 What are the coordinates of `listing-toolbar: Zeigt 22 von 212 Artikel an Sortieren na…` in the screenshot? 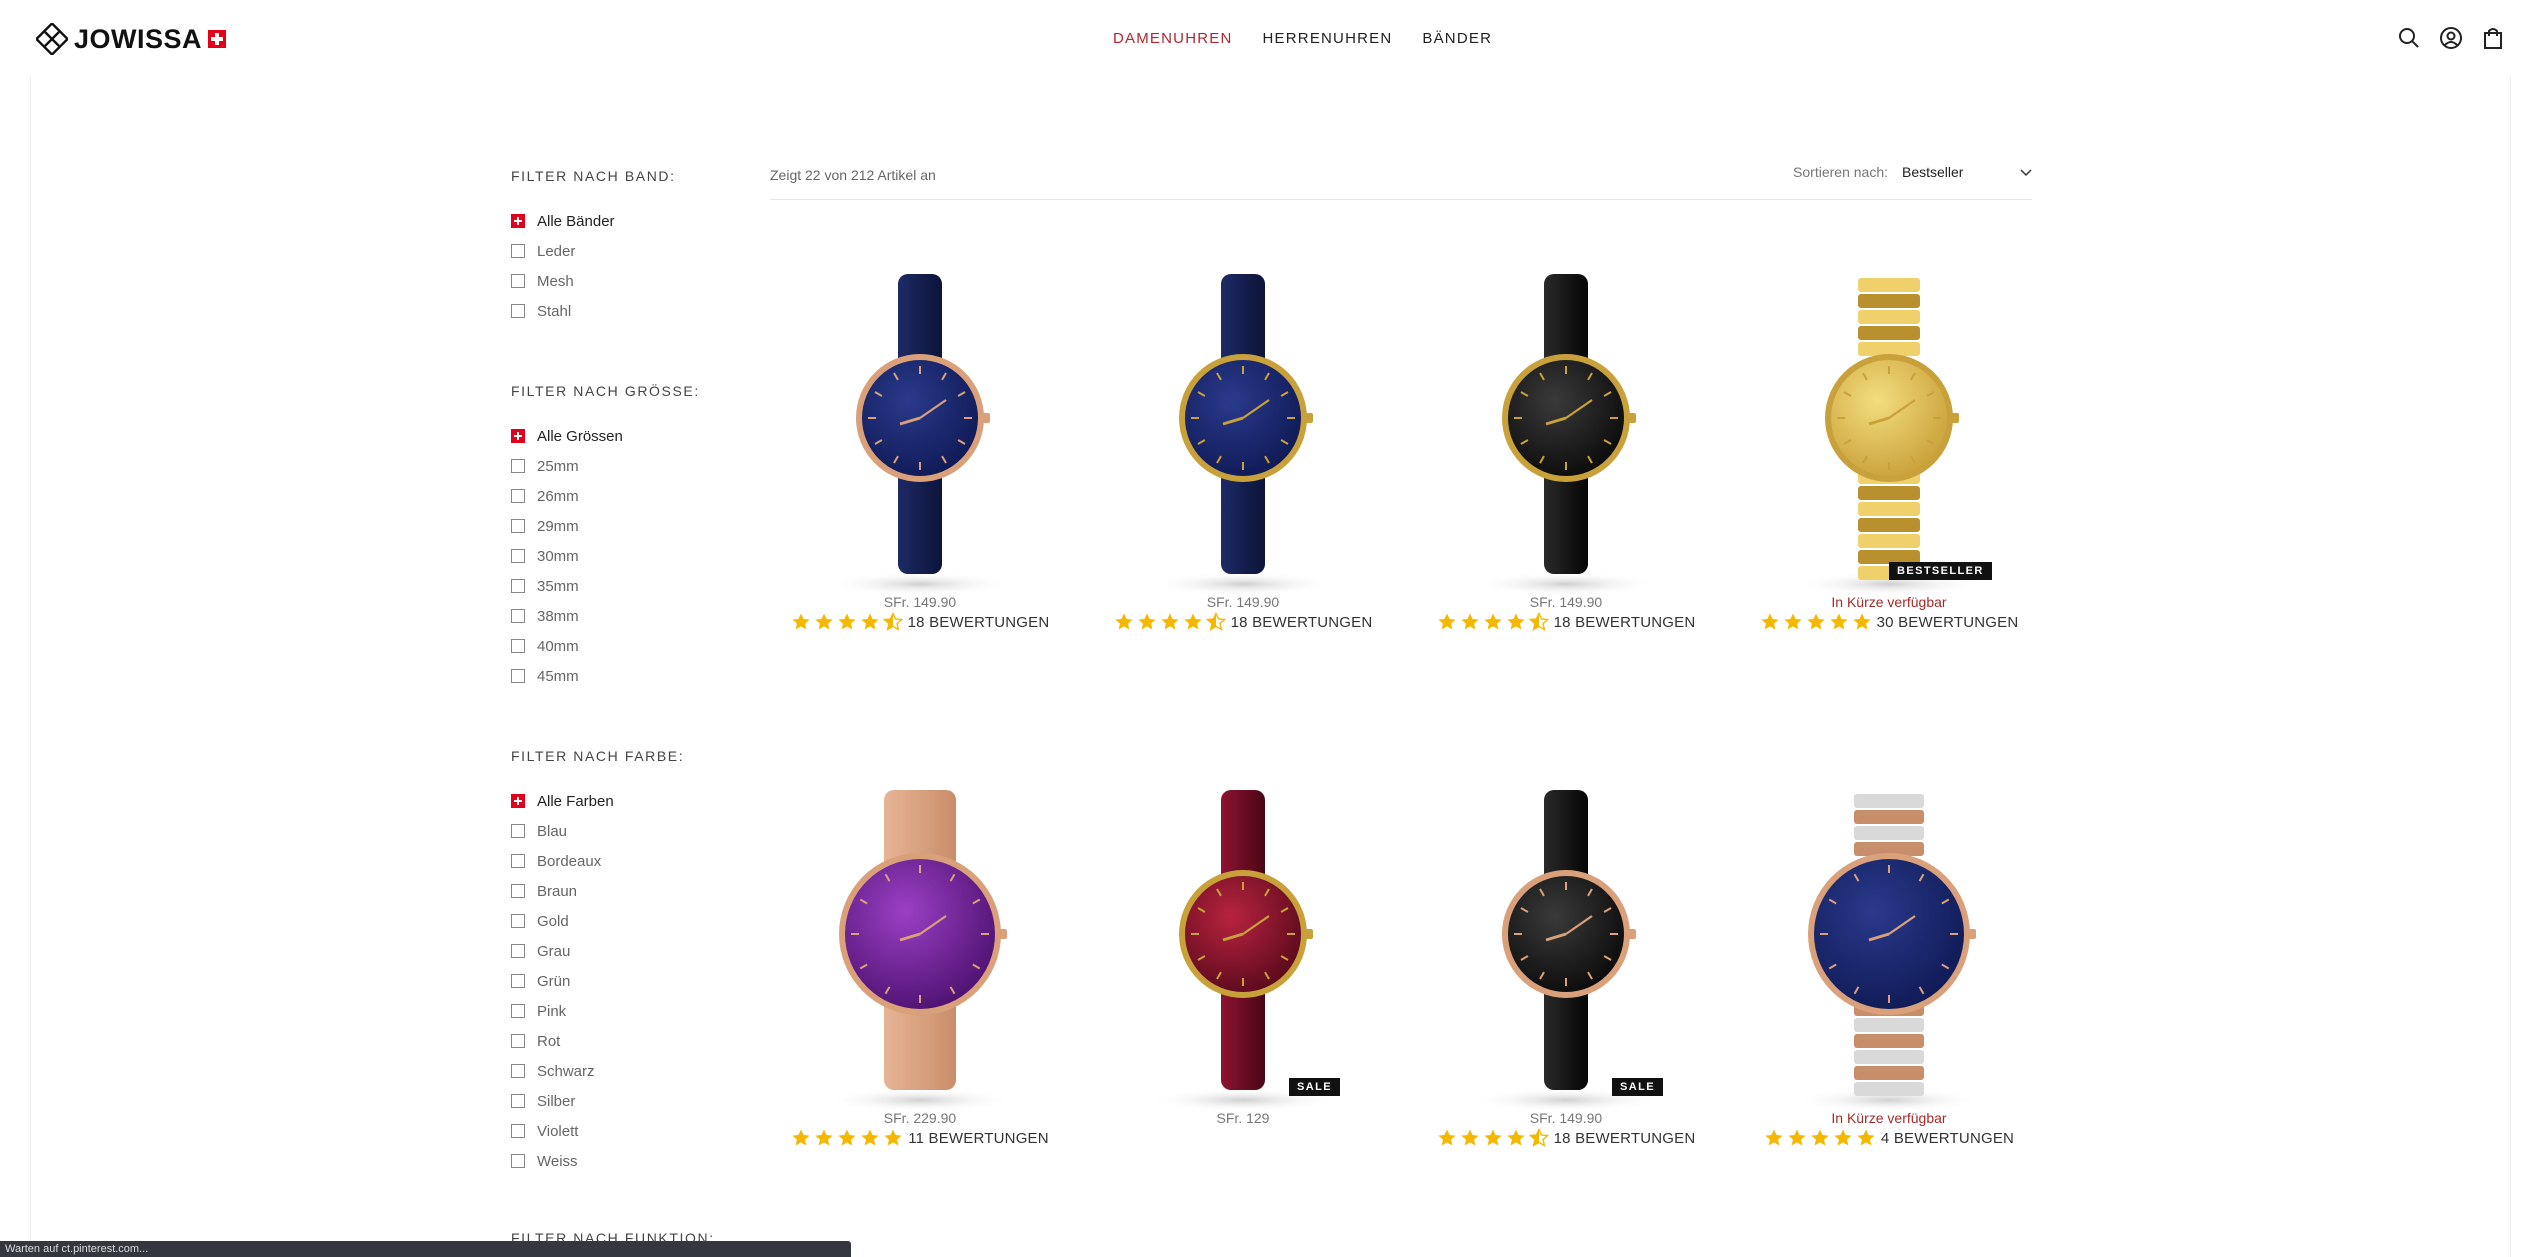 It's located at (1401, 180).